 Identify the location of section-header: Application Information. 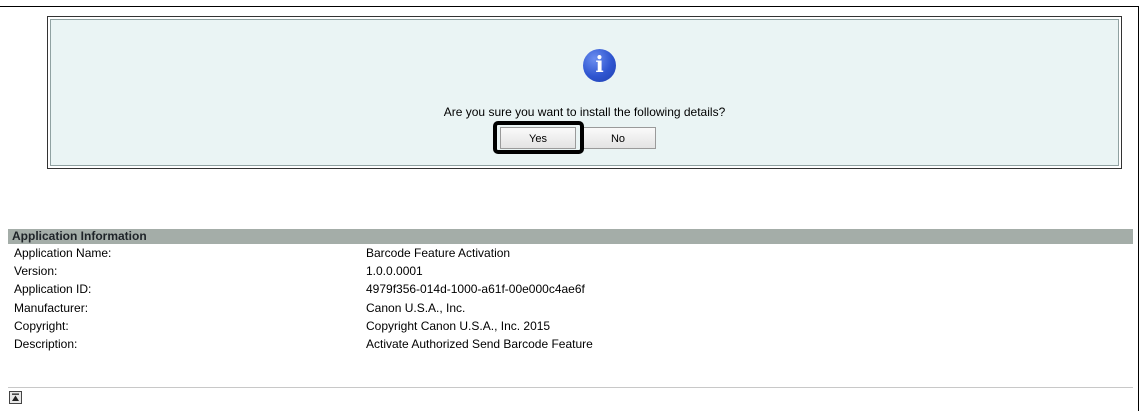
(570, 236).